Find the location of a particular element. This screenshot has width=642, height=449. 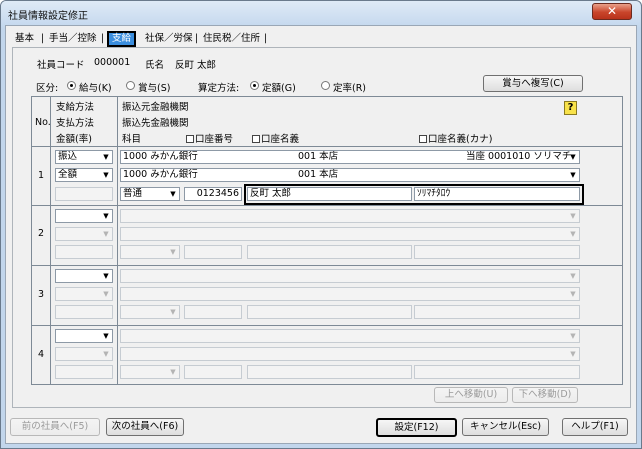

header-holder-kana: 口座名義(カナ) is located at coordinates (455, 138).